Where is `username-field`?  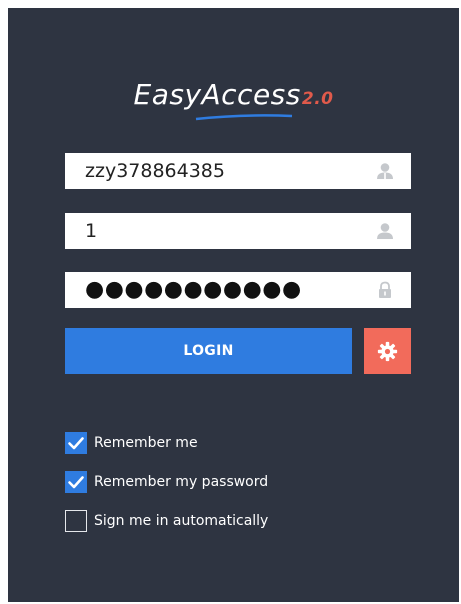
username-field is located at coordinates (238, 171).